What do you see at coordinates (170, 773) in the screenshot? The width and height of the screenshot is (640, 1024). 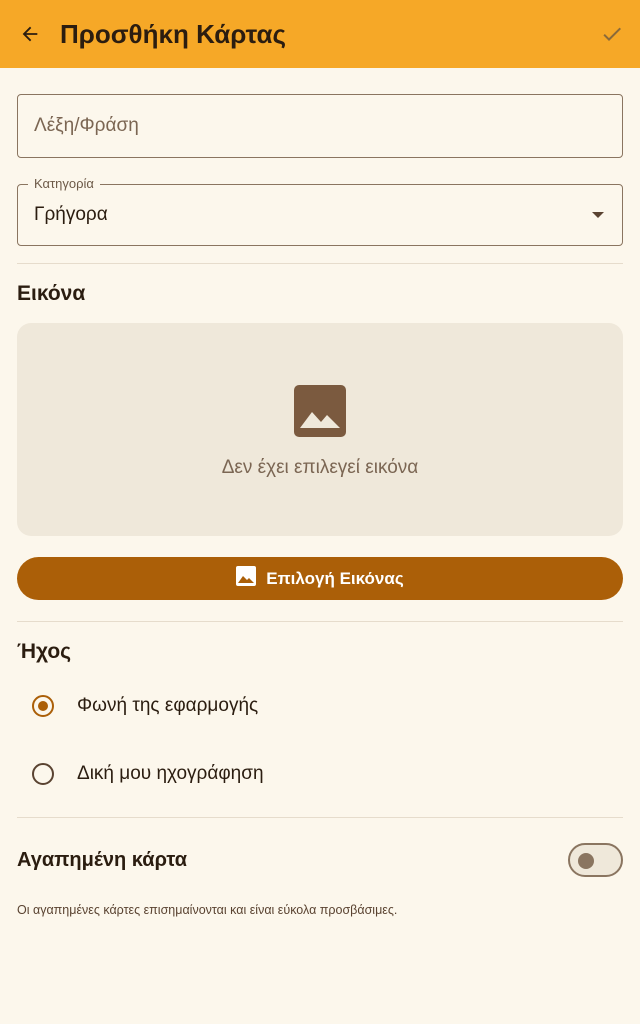 I see `sound-option-label: Δική μου ηχογράφηση` at bounding box center [170, 773].